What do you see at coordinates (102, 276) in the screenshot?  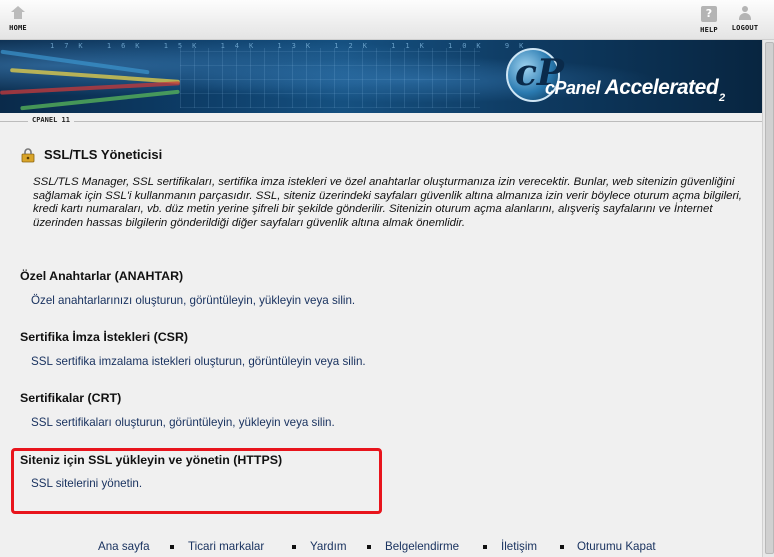 I see `section-title-private-keys: Özel Anahtarlar (ANAHTAR)` at bounding box center [102, 276].